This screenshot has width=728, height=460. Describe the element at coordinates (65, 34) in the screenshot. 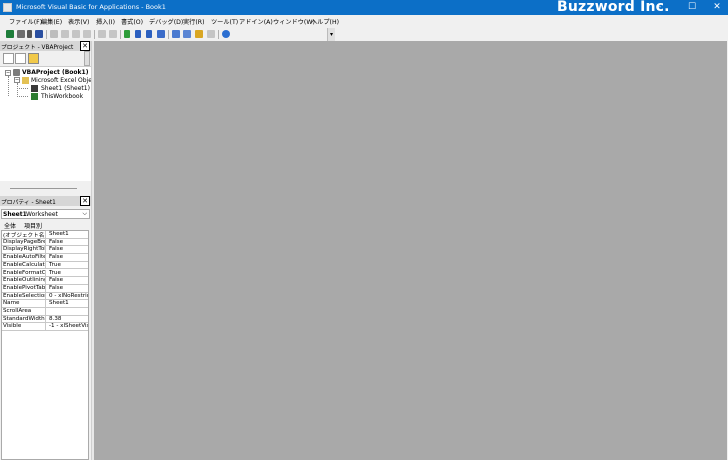

I see `copy-icon` at that location.